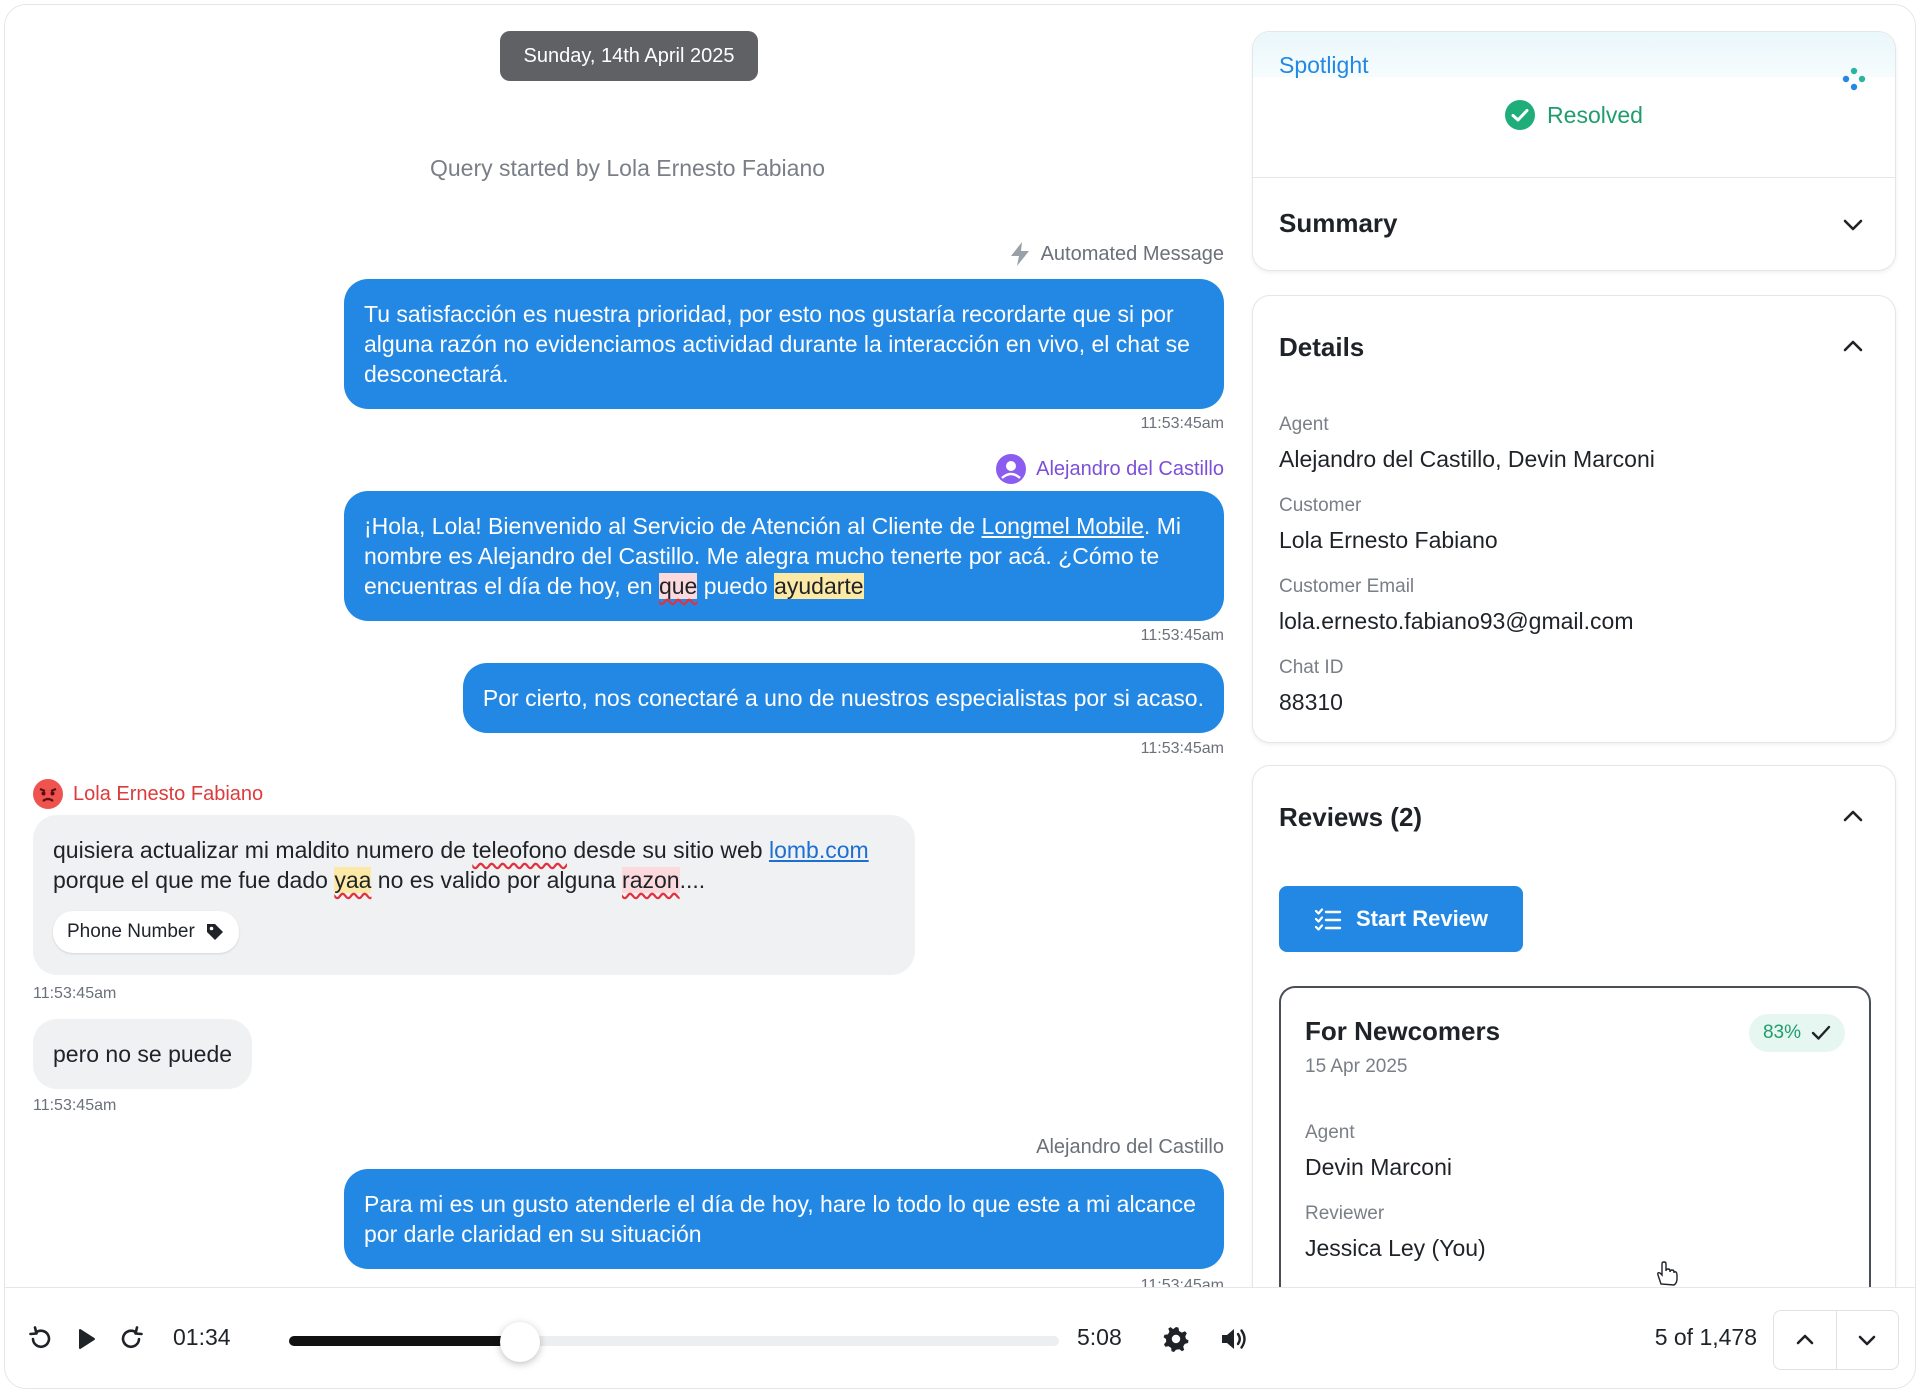 The width and height of the screenshot is (1920, 1393). I want to click on review-agent-label: Agent, so click(1330, 1132).